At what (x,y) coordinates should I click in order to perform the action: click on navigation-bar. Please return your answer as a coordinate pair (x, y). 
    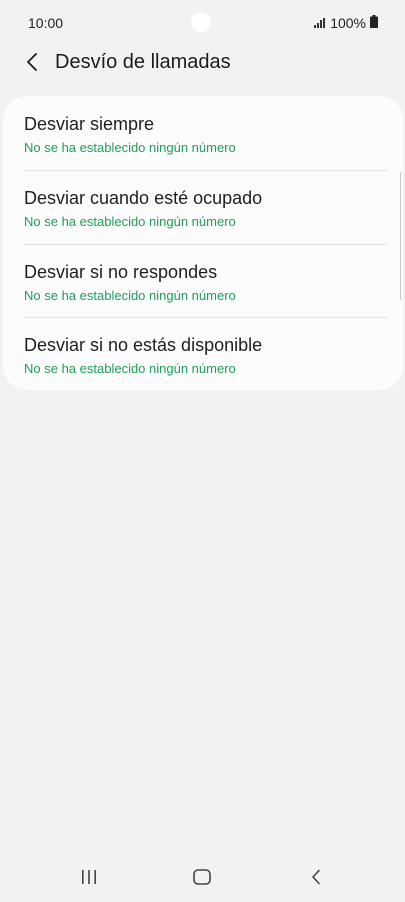
    Looking at the image, I should click on (202, 880).